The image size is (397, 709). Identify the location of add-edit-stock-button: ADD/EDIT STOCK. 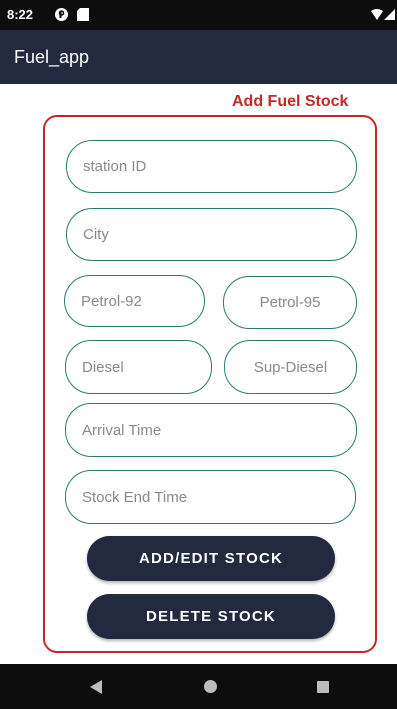
(211, 558).